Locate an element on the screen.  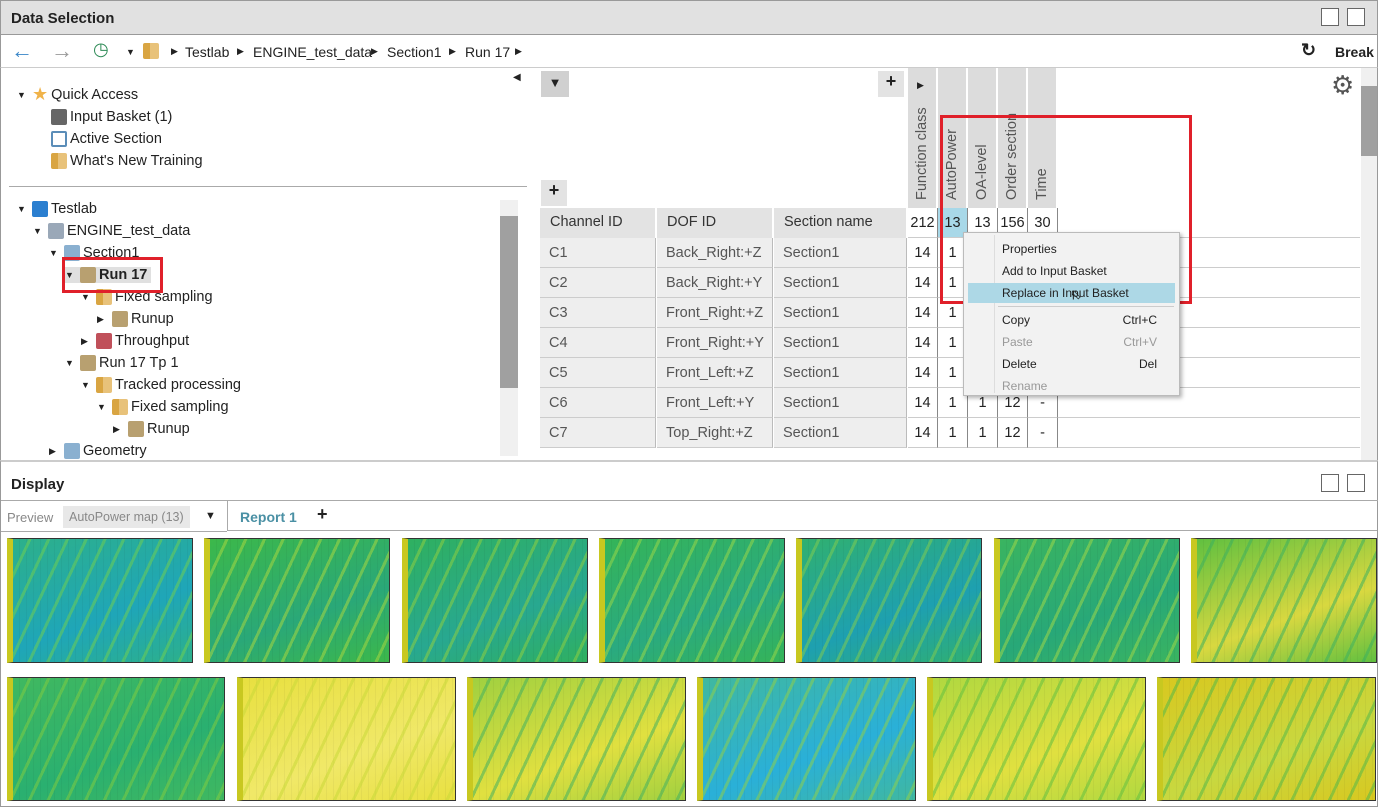
back-arrow-icon: ← is located at coordinates (22, 51).